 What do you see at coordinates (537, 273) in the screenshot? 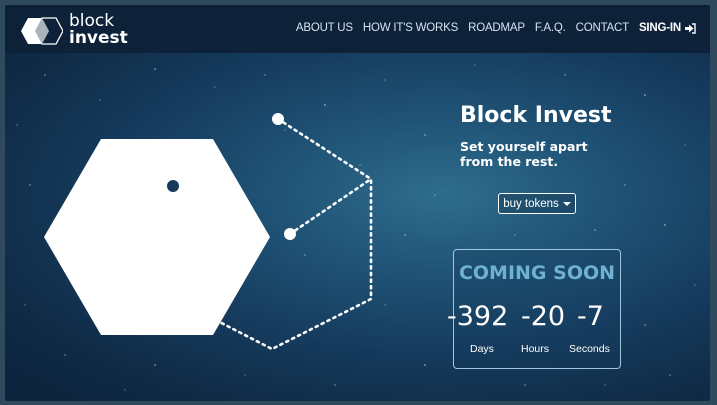
I see `coming-soon-heading: COMING SOON` at bounding box center [537, 273].